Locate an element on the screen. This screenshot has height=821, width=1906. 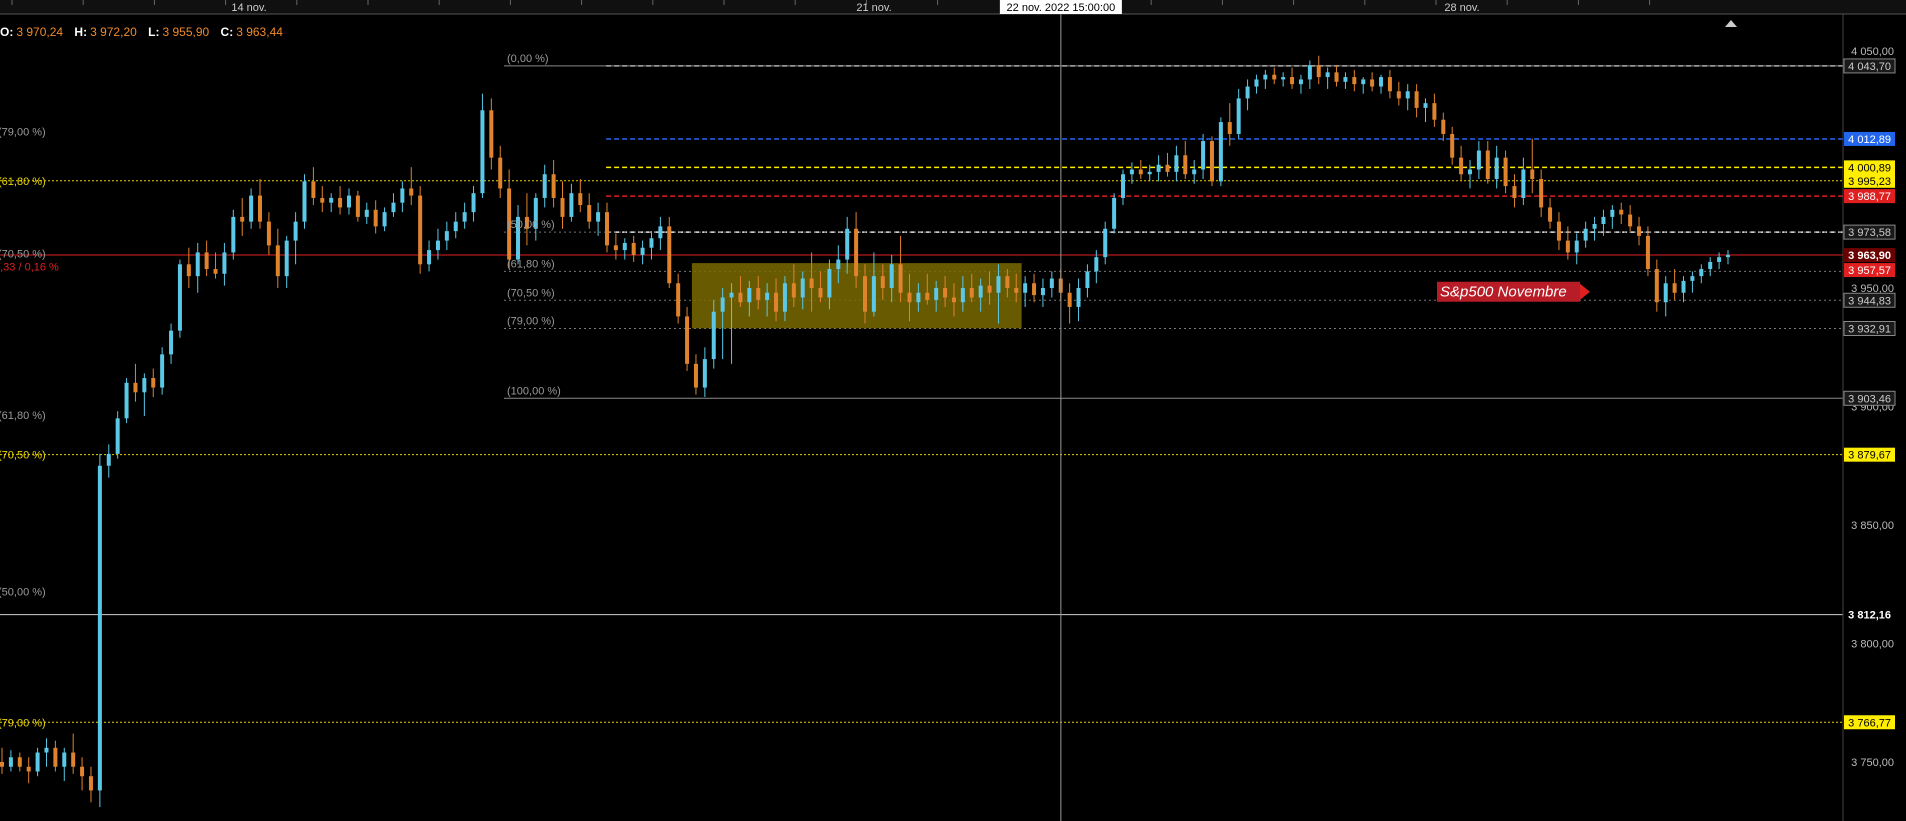
annotation-layer: S&p500 Novembre is located at coordinates (1513, 291).